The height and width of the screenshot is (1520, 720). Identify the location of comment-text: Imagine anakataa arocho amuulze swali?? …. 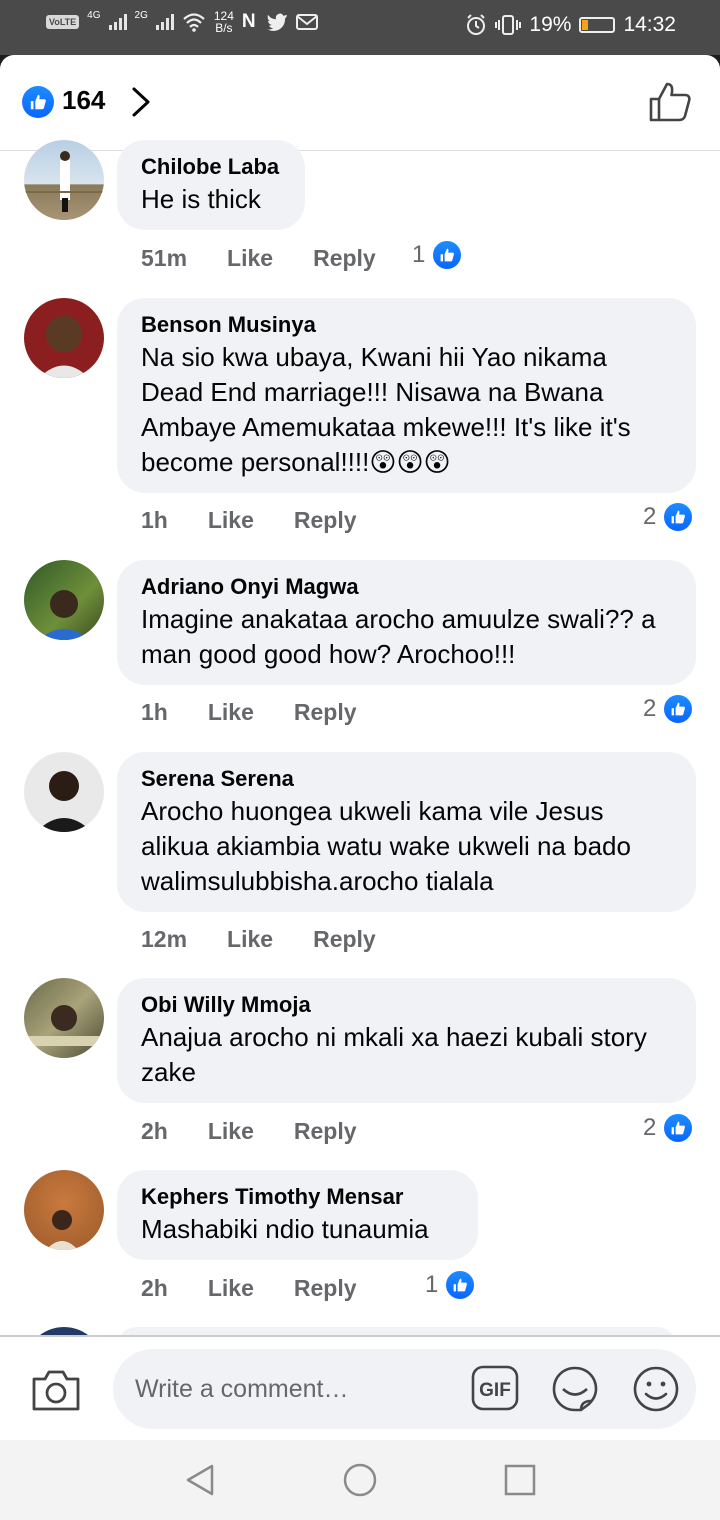
(398, 636).